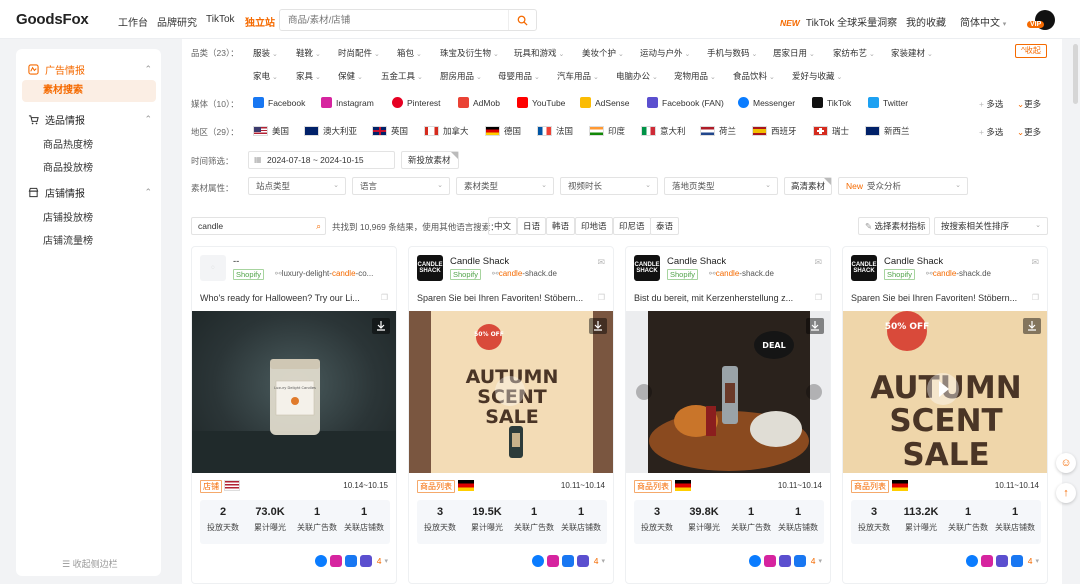  Describe the element at coordinates (632, 226) in the screenshot. I see `lang-option-id: 印尼语` at that location.